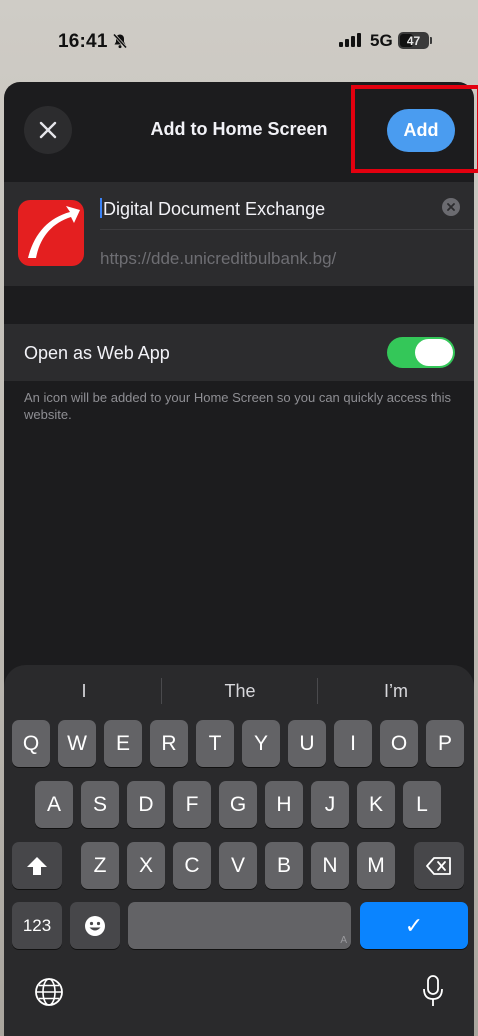 This screenshot has width=478, height=1036. What do you see at coordinates (218, 258) in the screenshot?
I see `bookmark-url: https://dde.unicreditbulbank.bg/` at bounding box center [218, 258].